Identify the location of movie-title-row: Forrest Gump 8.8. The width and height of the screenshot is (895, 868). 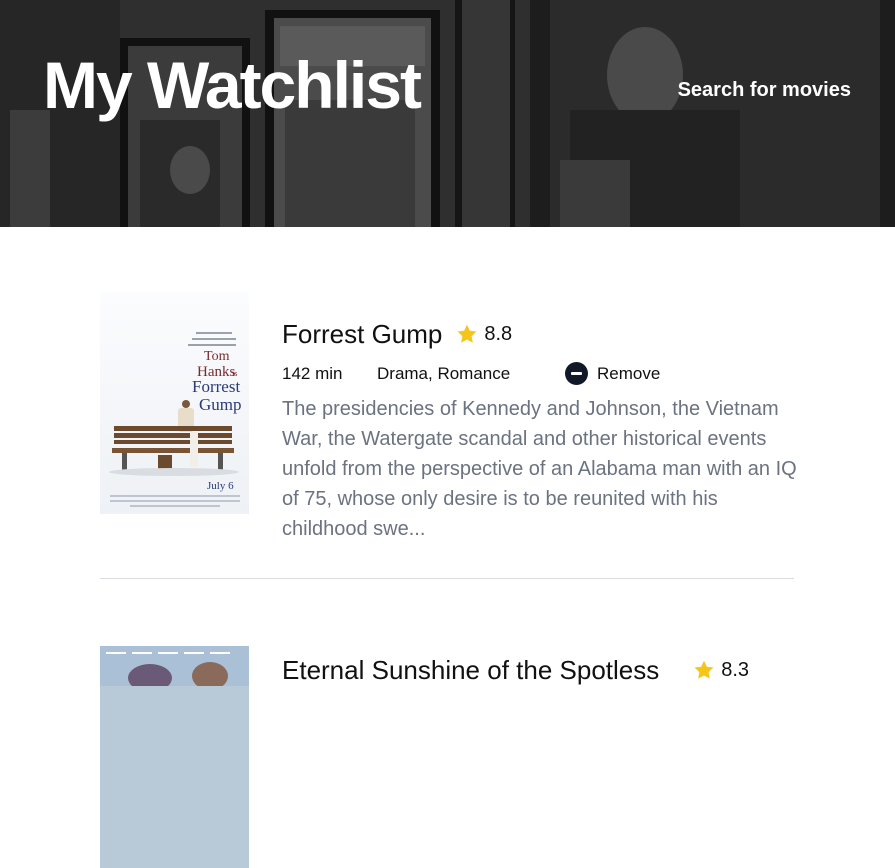
(397, 334).